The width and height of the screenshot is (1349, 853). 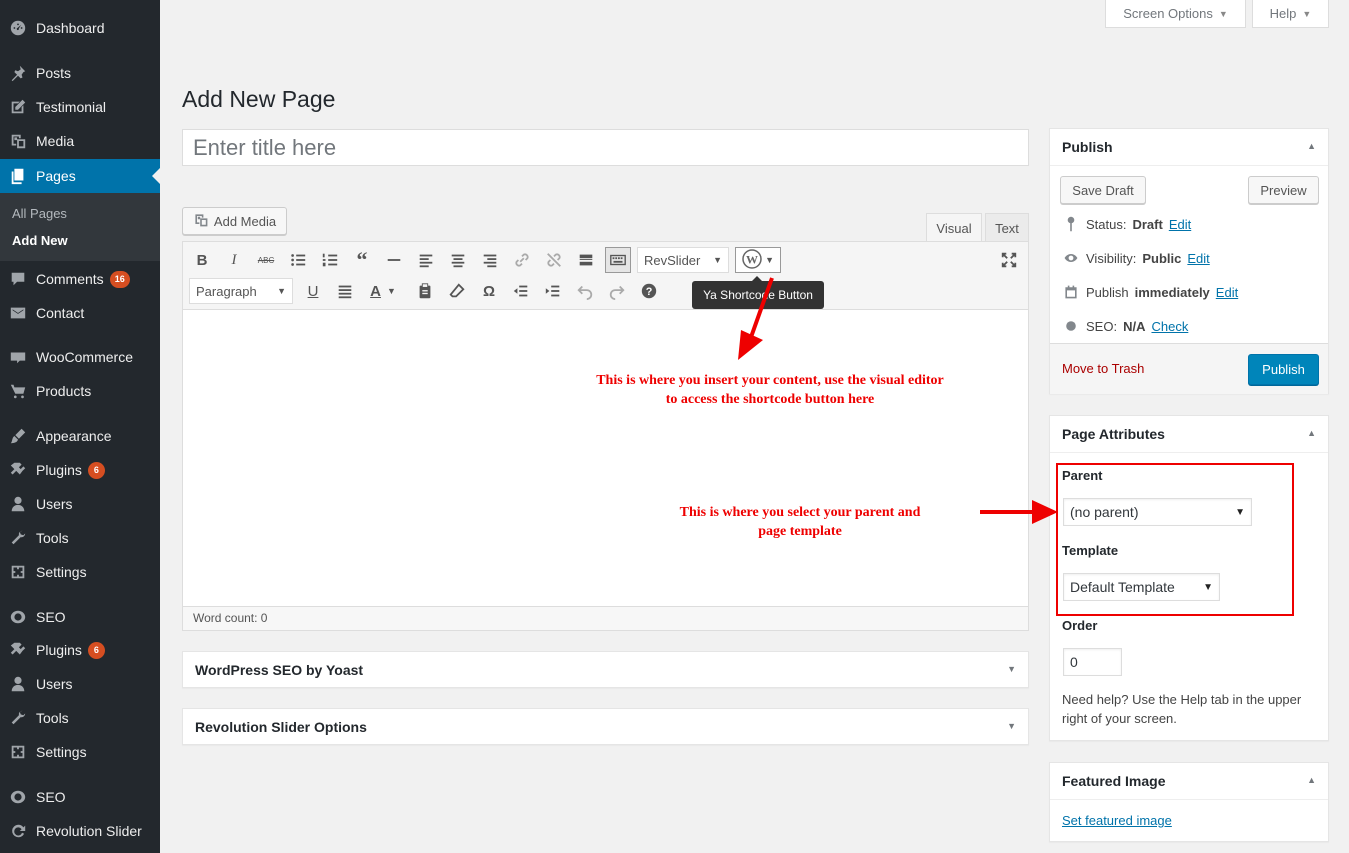 What do you see at coordinates (1103, 368) in the screenshot?
I see `move-to-trash-link: Move to Trash` at bounding box center [1103, 368].